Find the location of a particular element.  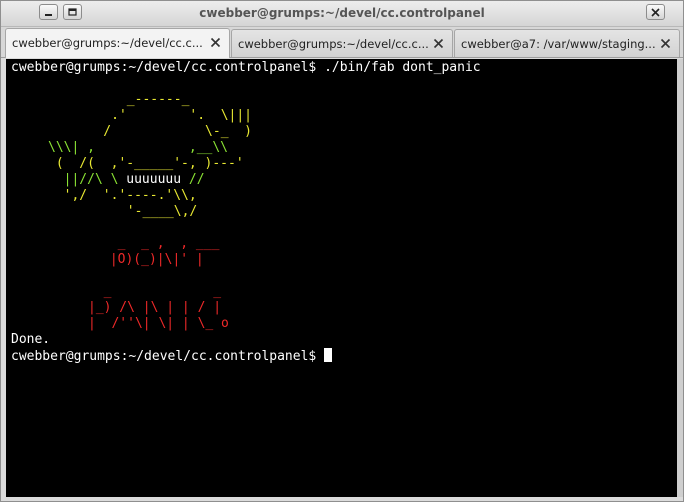

art-teeth: uuuuuuu is located at coordinates (154, 179).